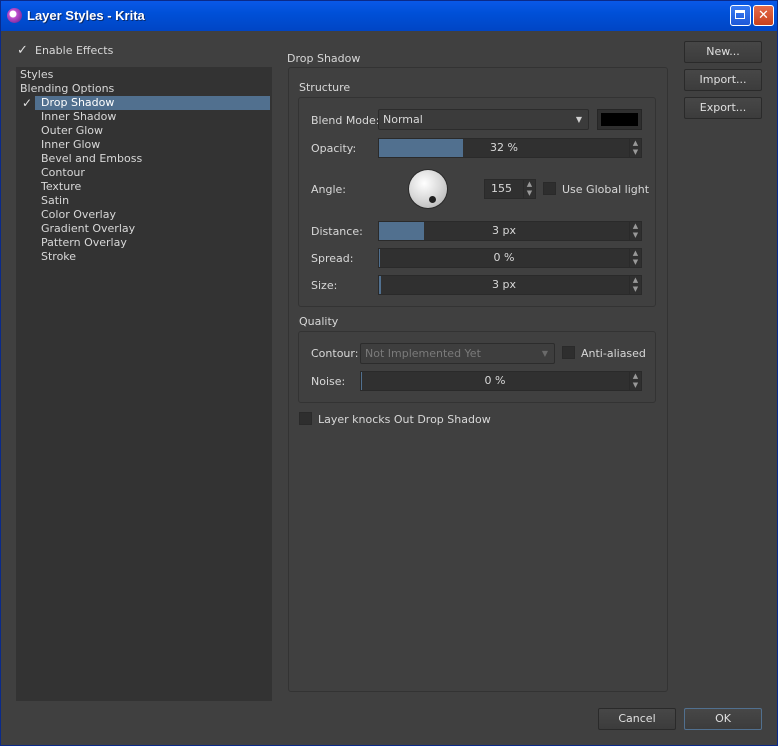 This screenshot has height=746, width=778. Describe the element at coordinates (432, 199) in the screenshot. I see `angle-dial-handle-icon` at that location.